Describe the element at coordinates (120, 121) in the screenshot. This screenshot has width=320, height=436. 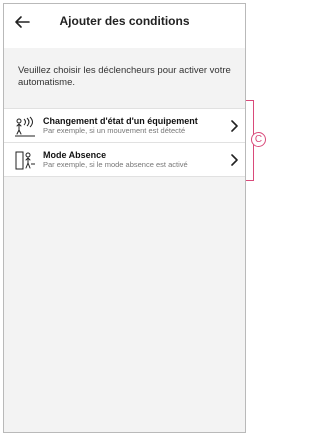
I see `condition-title: Changement d'état d'un équipement` at that location.